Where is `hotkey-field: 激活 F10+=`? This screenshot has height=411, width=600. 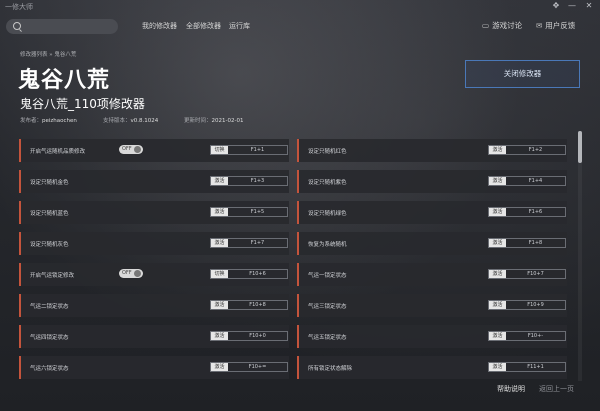 hotkey-field: 激活 F10+= is located at coordinates (249, 367).